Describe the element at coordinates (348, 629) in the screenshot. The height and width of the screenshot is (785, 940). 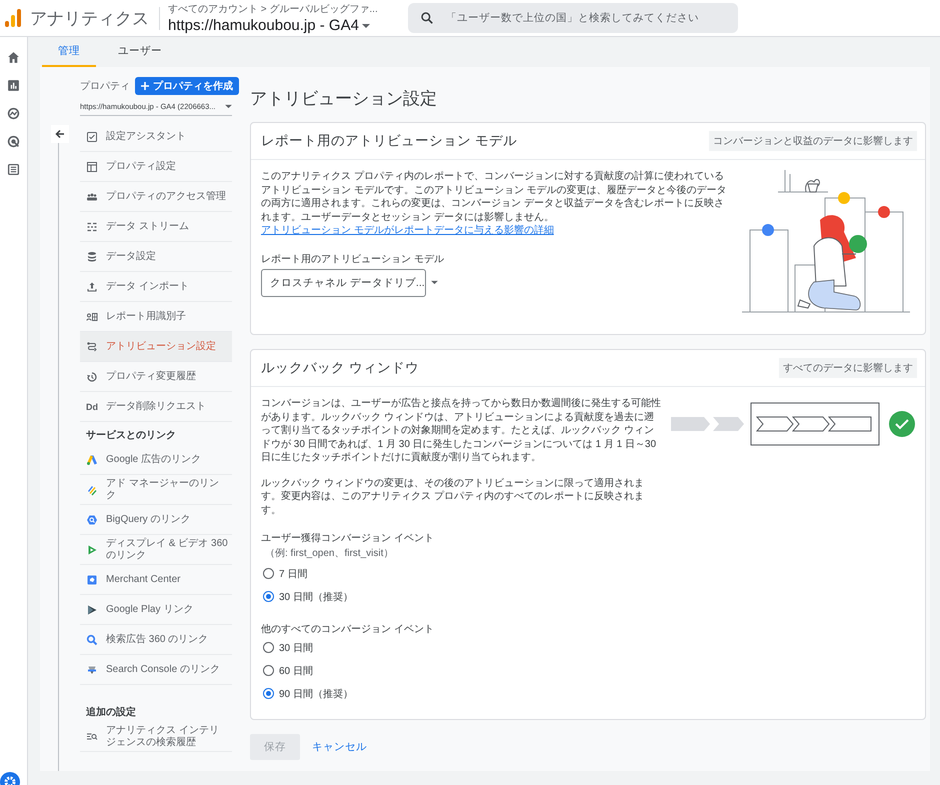
I see `group-label: 他のすべてのコンバージョン イベント` at that location.